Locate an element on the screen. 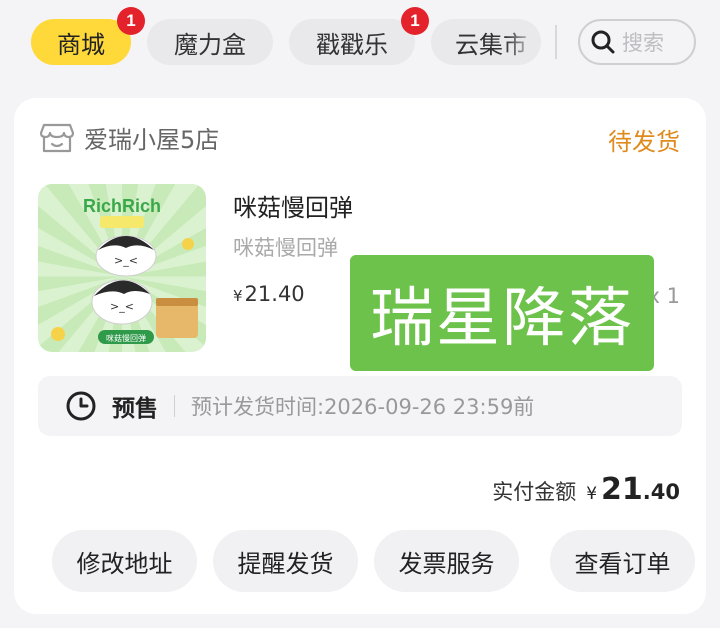 The width and height of the screenshot is (720, 628). thumbnail-brand-text: RichRich is located at coordinates (122, 206).